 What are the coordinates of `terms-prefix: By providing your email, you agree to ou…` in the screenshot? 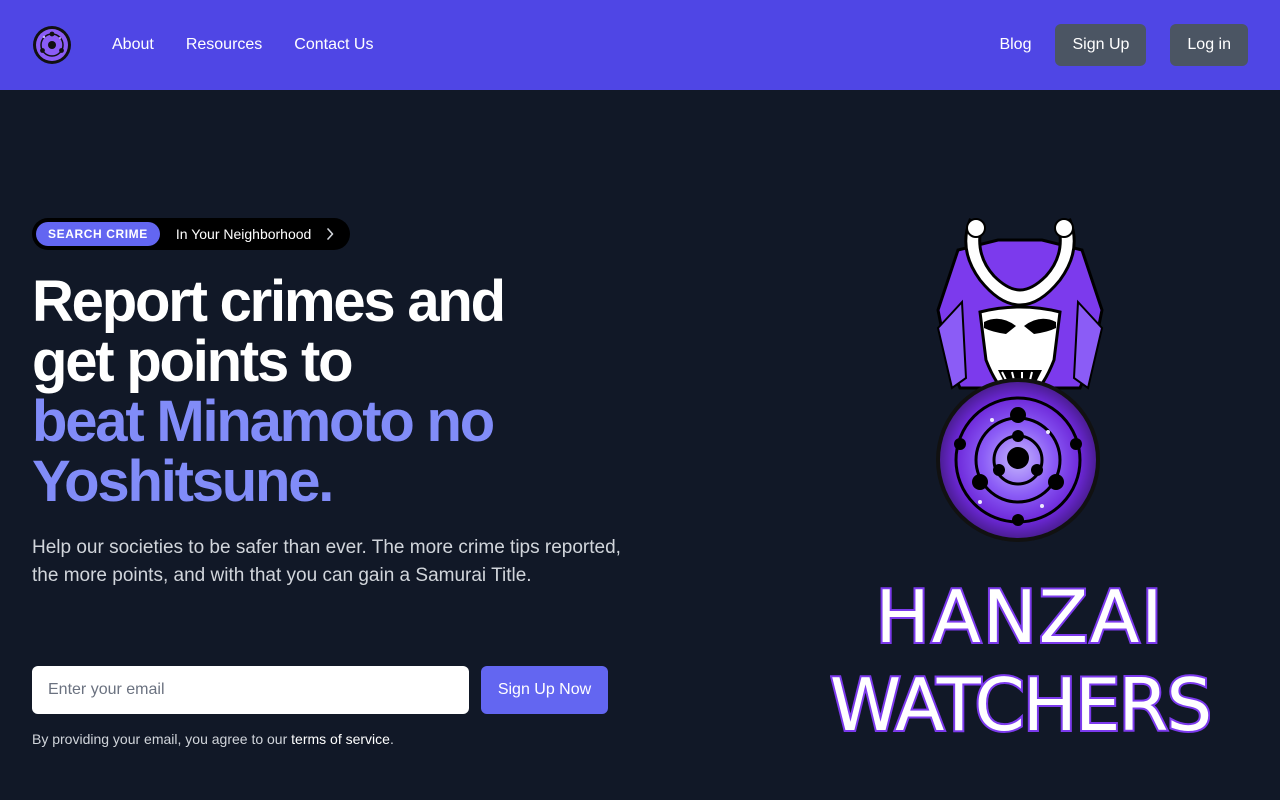 It's located at (162, 739).